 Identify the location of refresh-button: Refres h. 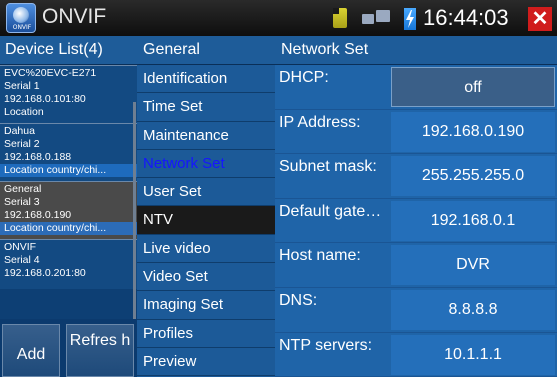
(100, 350).